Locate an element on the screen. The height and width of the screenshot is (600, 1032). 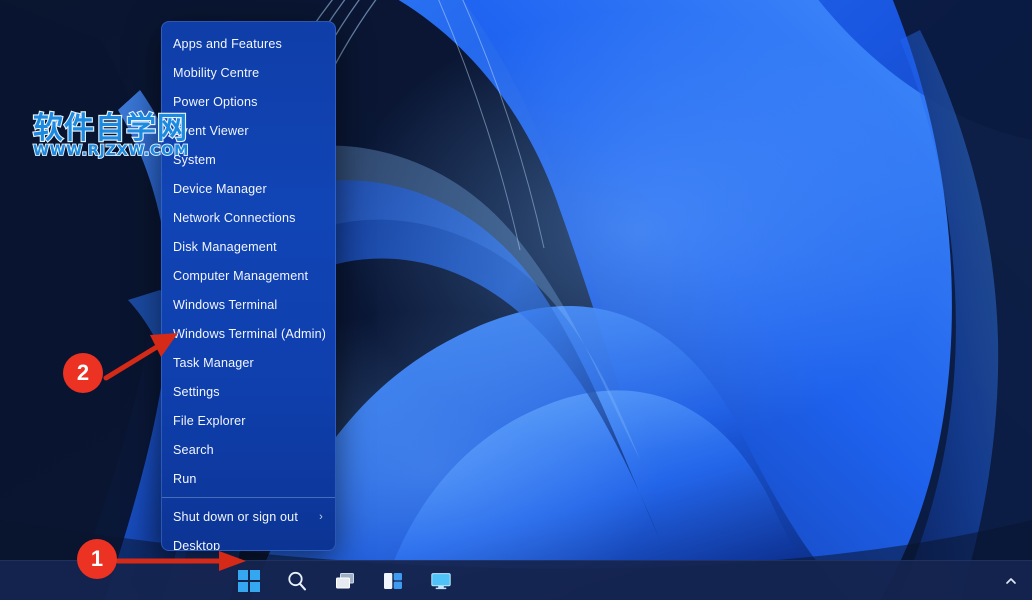
menu-item-task-manager: Task Manager is located at coordinates (248, 362).